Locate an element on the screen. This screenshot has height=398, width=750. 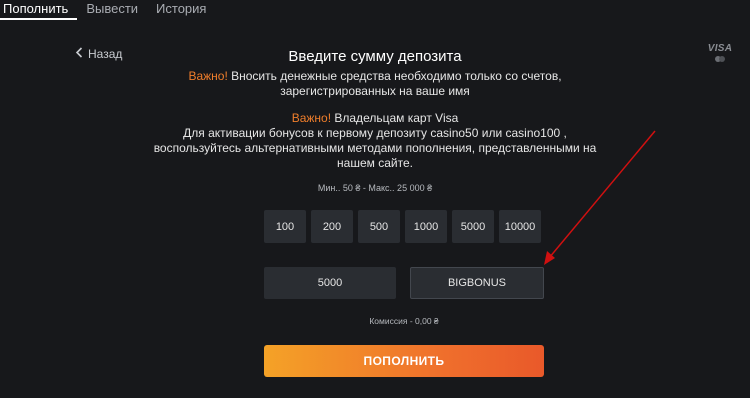
tab-bar: Пополнить Вывести История is located at coordinates (107, 11).